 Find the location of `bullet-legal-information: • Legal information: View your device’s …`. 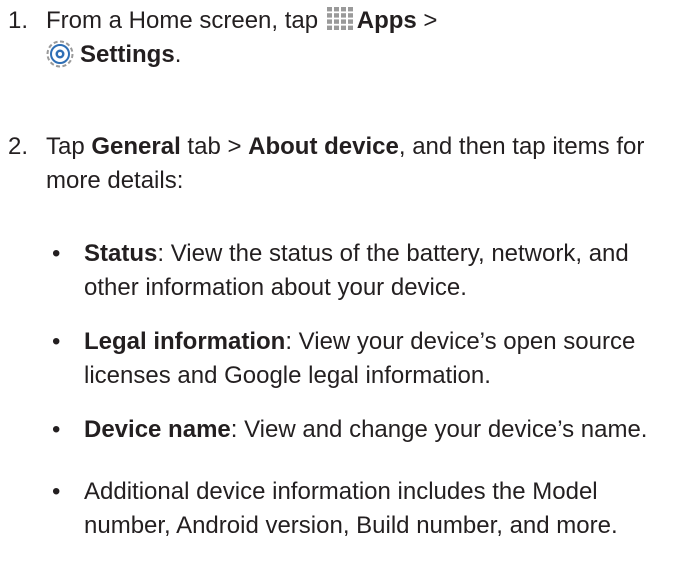

bullet-legal-information: • Legal information: View your device’s … is located at coordinates (361, 359).